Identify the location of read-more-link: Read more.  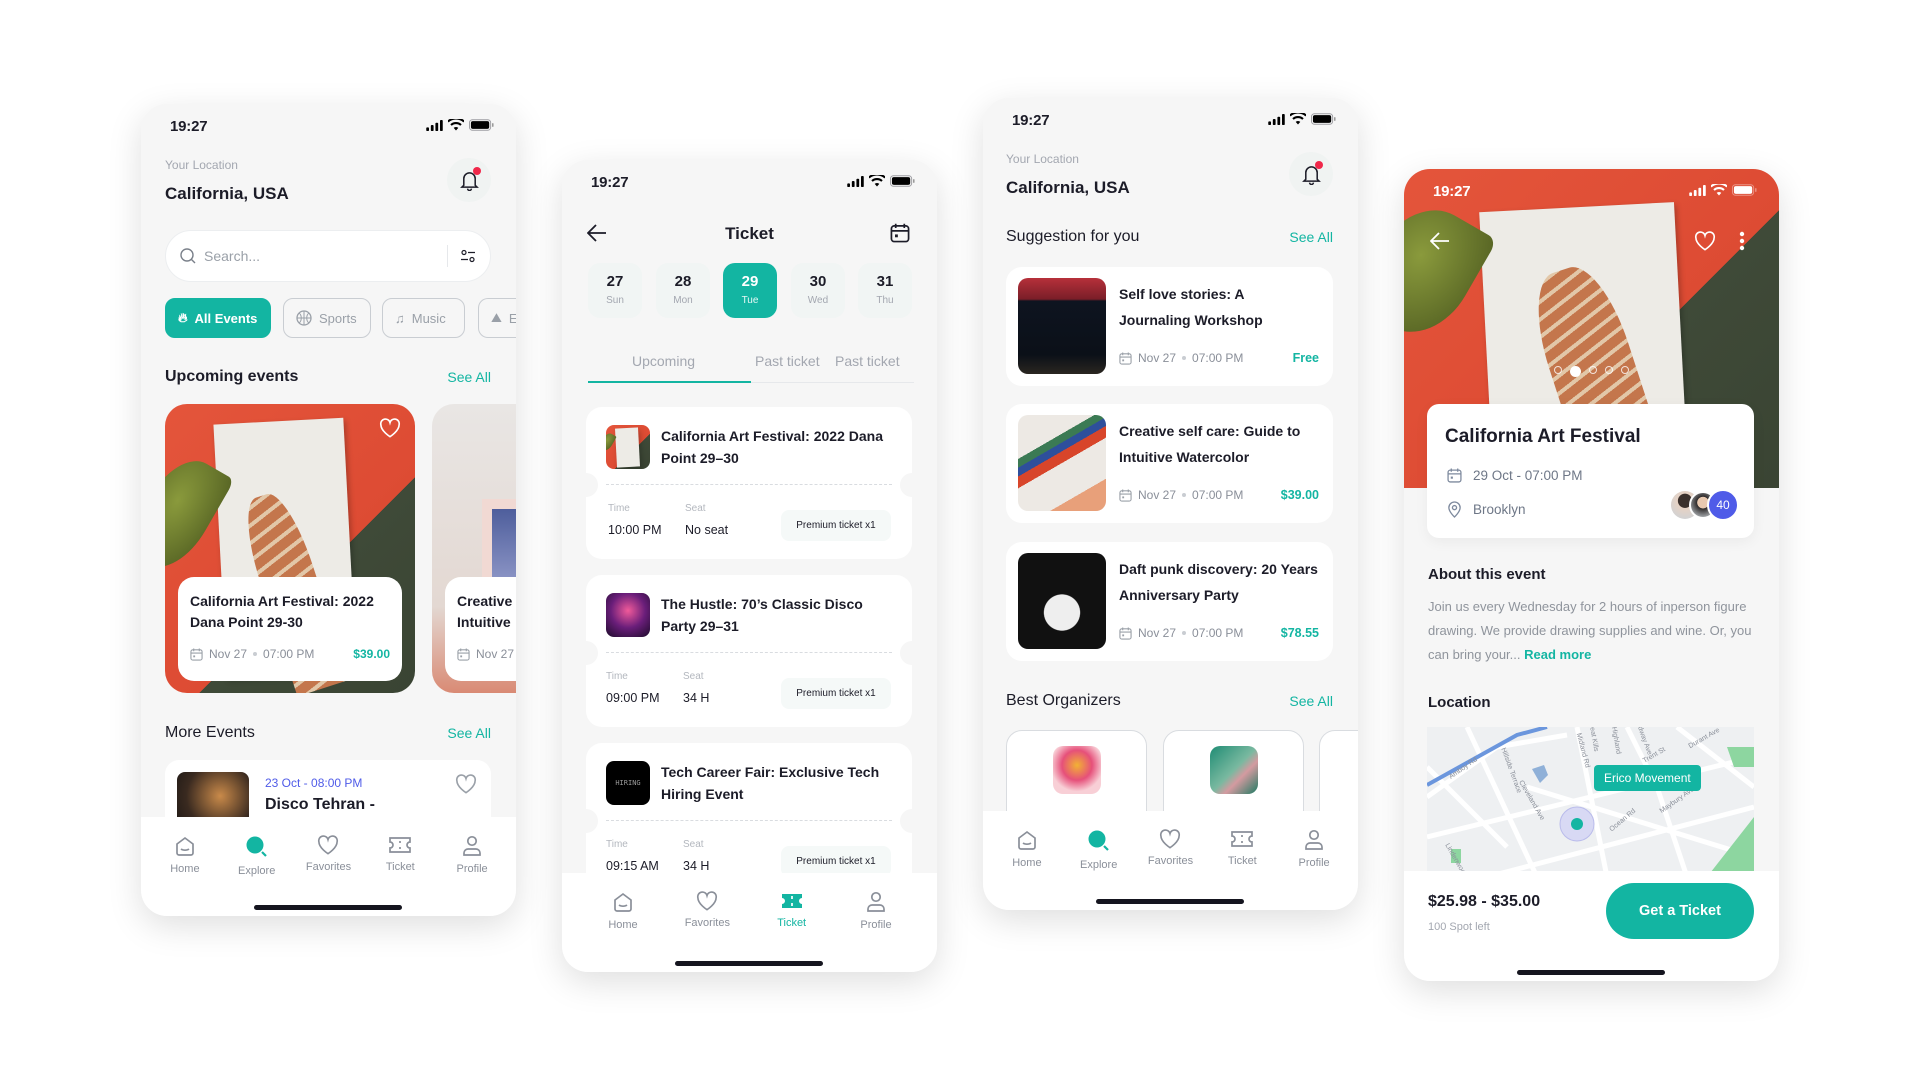
(1557, 654).